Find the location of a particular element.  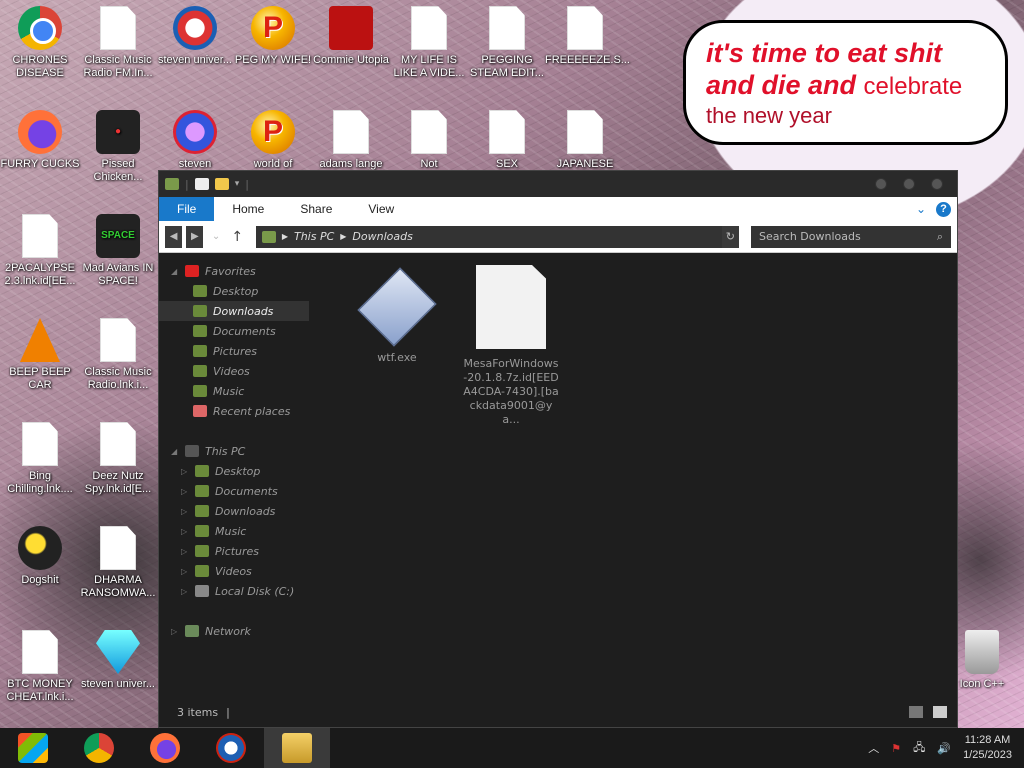

breadcrumb-this-pc: This PC is located at coordinates (314, 236).